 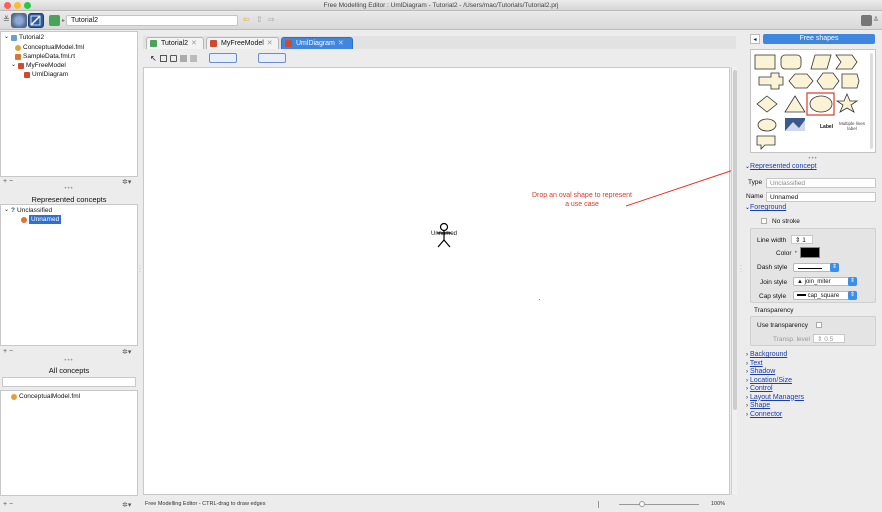 What do you see at coordinates (175, 43) in the screenshot?
I see `tab-tutorial2: Tutorial2 ✕` at bounding box center [175, 43].